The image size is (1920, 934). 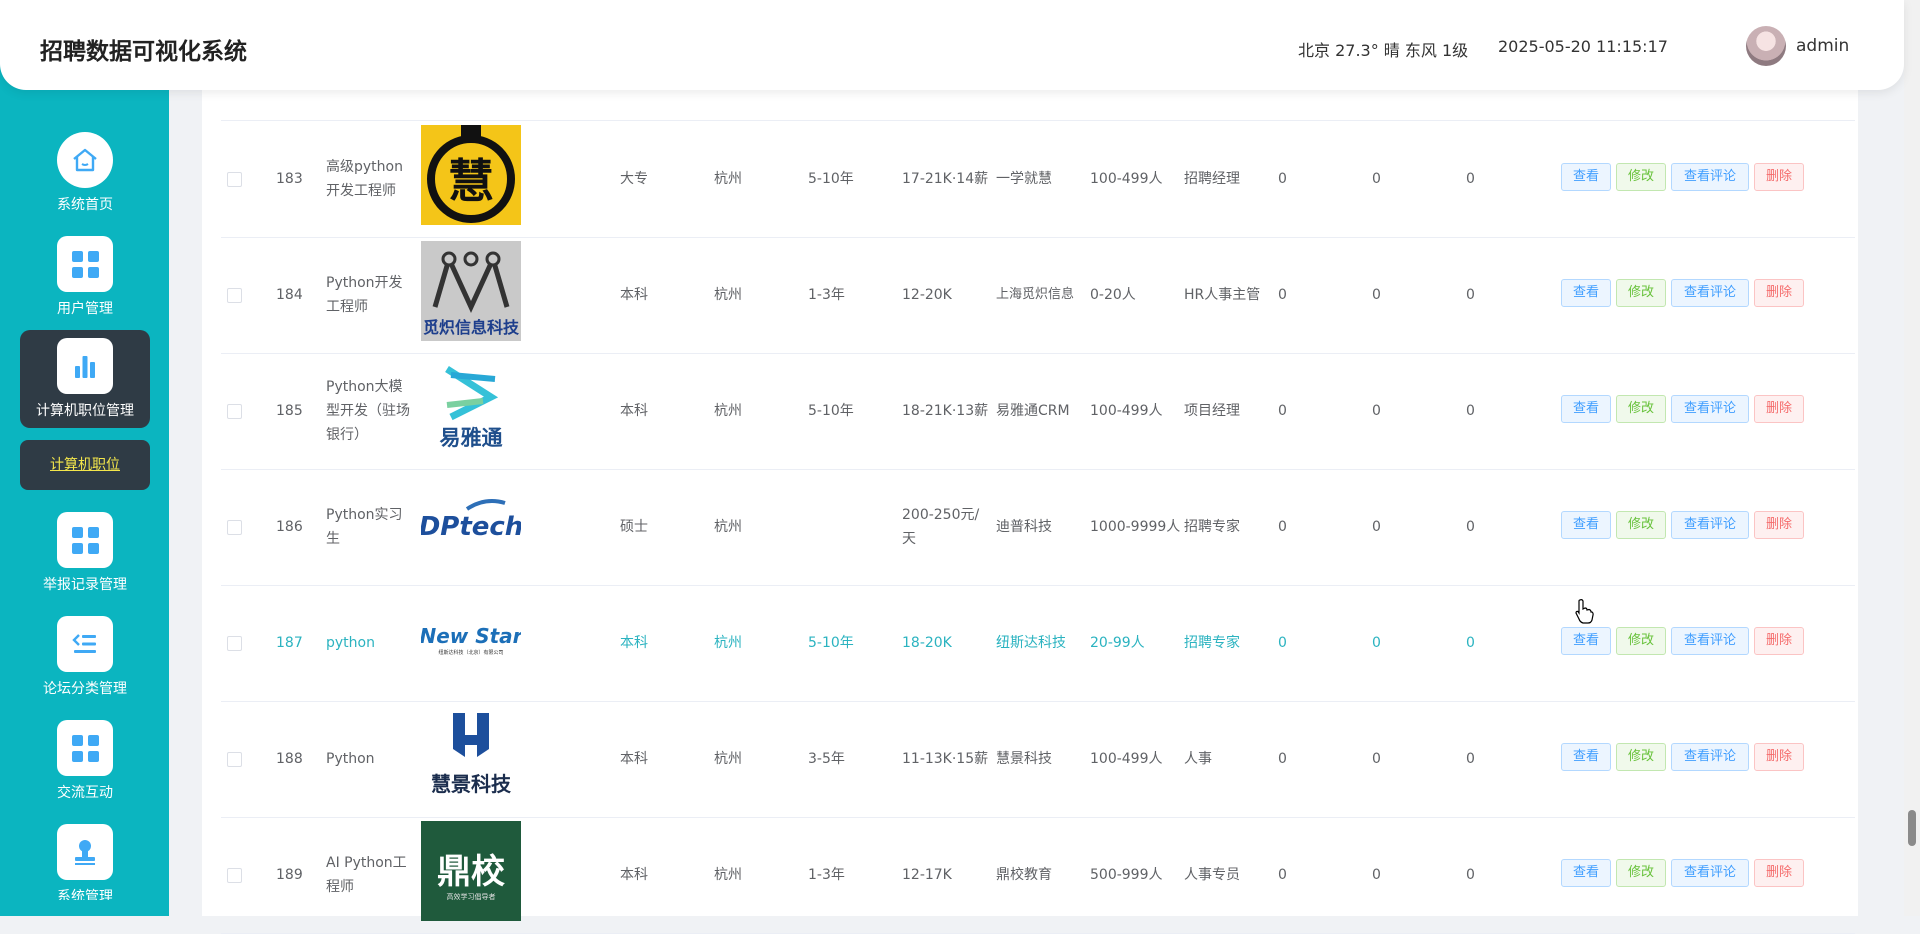 What do you see at coordinates (1117, 643) in the screenshot?
I see `company-size: 20-99人` at bounding box center [1117, 643].